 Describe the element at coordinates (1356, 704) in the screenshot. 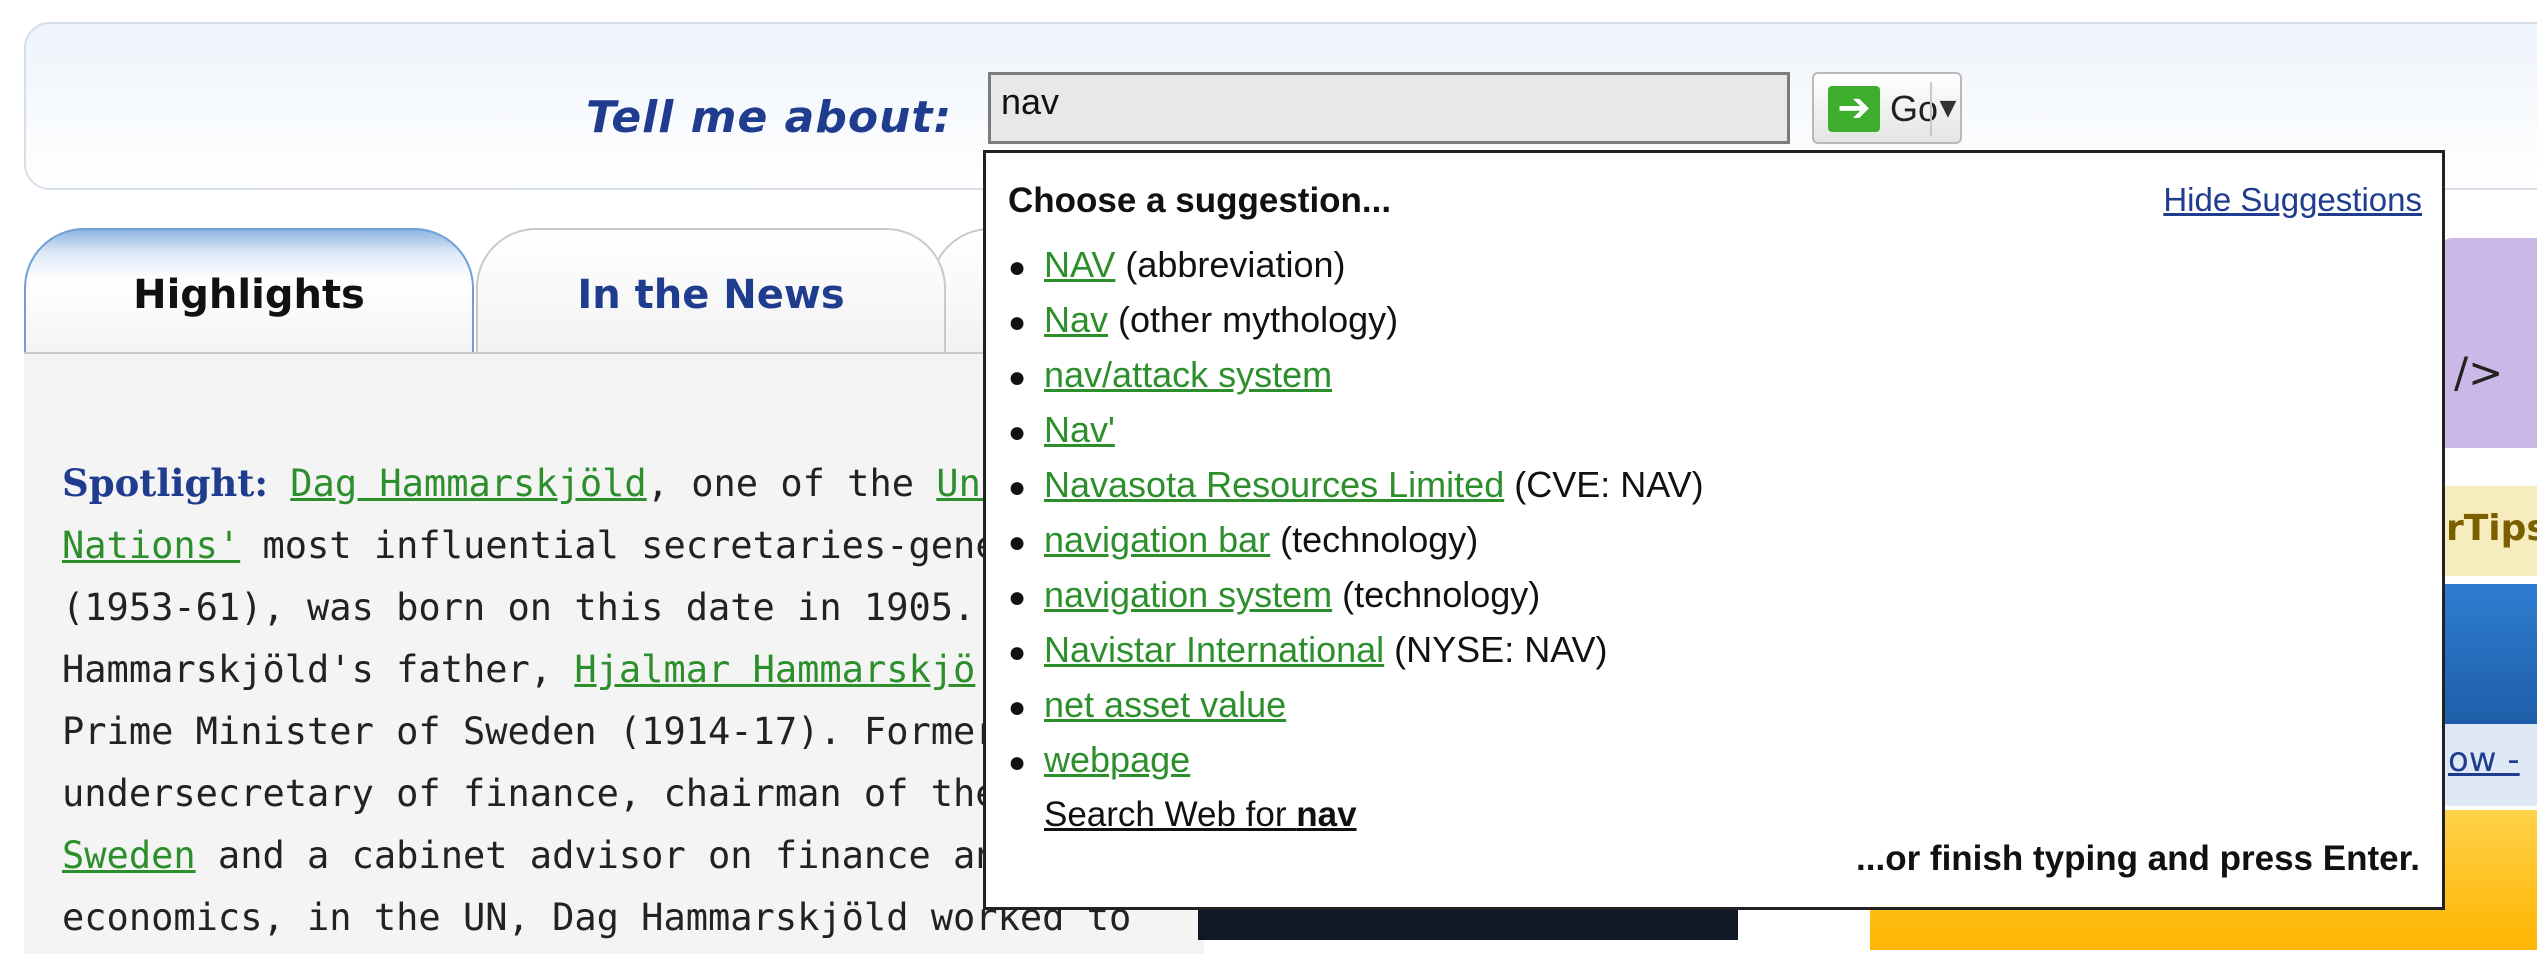

I see `suggestion-item: ● net asset value` at that location.